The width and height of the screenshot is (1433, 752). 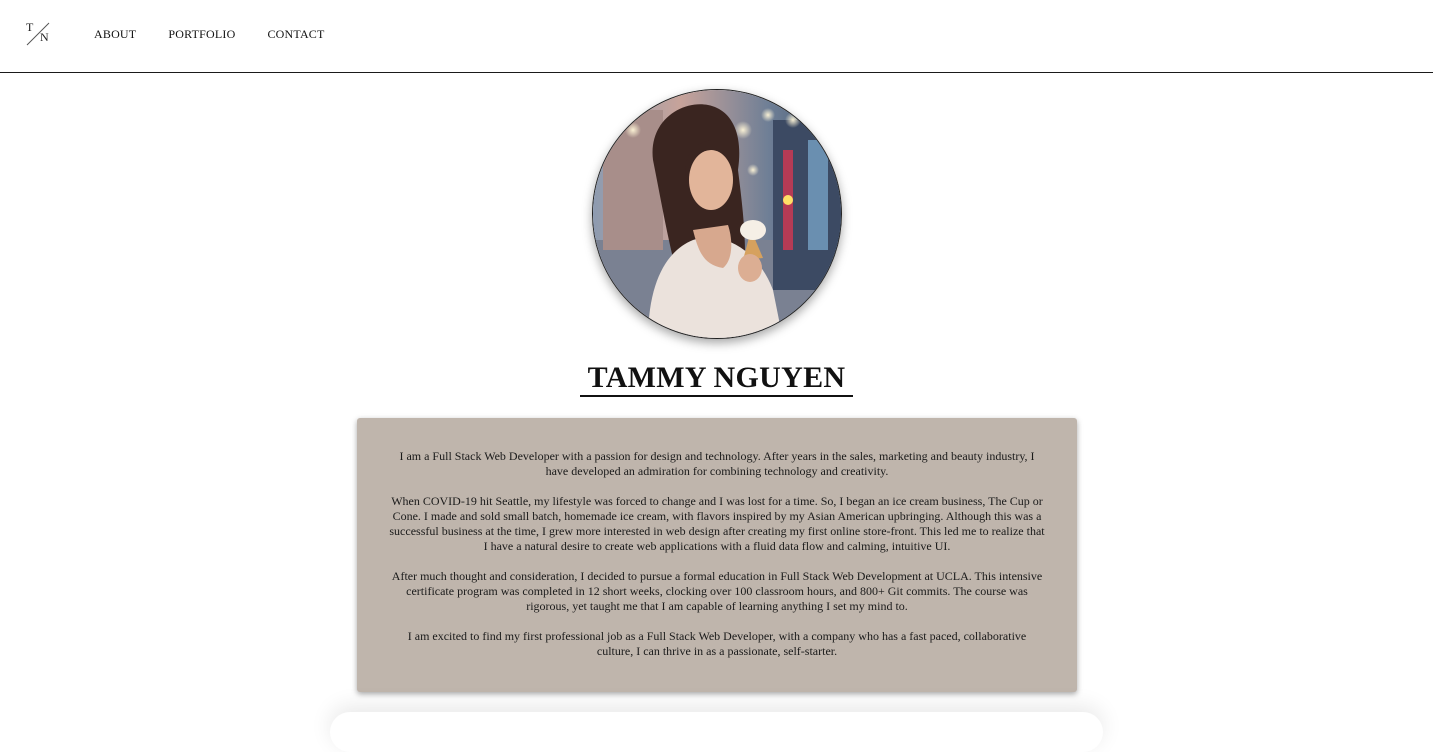 I want to click on profile-photo, so click(x=717, y=214).